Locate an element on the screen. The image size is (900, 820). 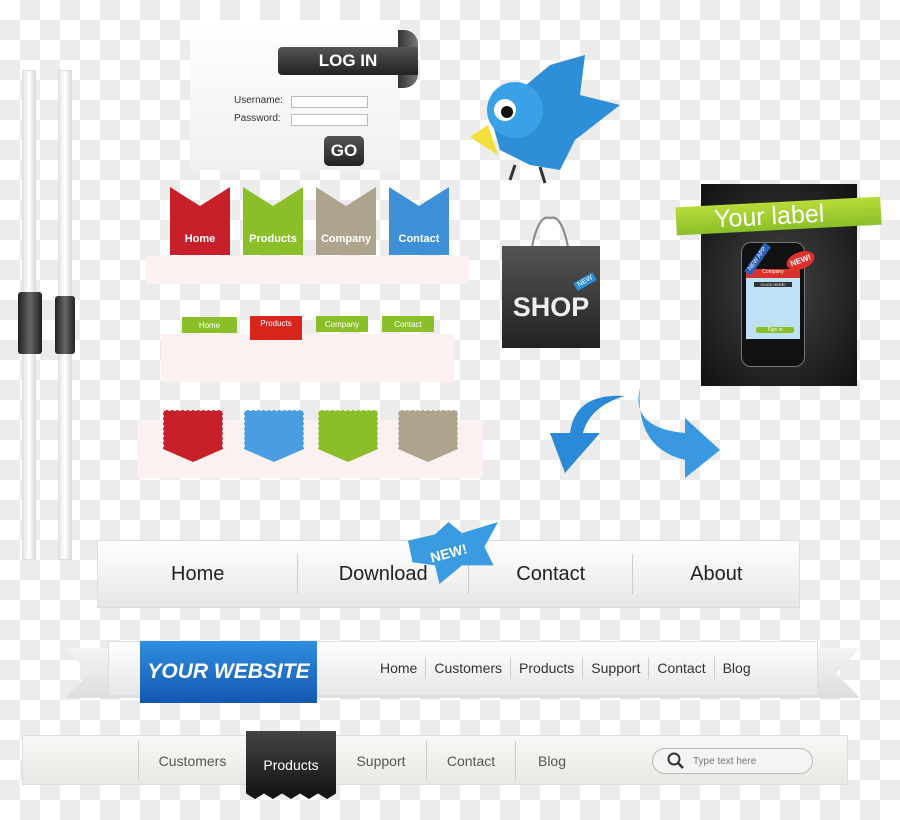
bird-icon is located at coordinates (545, 119).